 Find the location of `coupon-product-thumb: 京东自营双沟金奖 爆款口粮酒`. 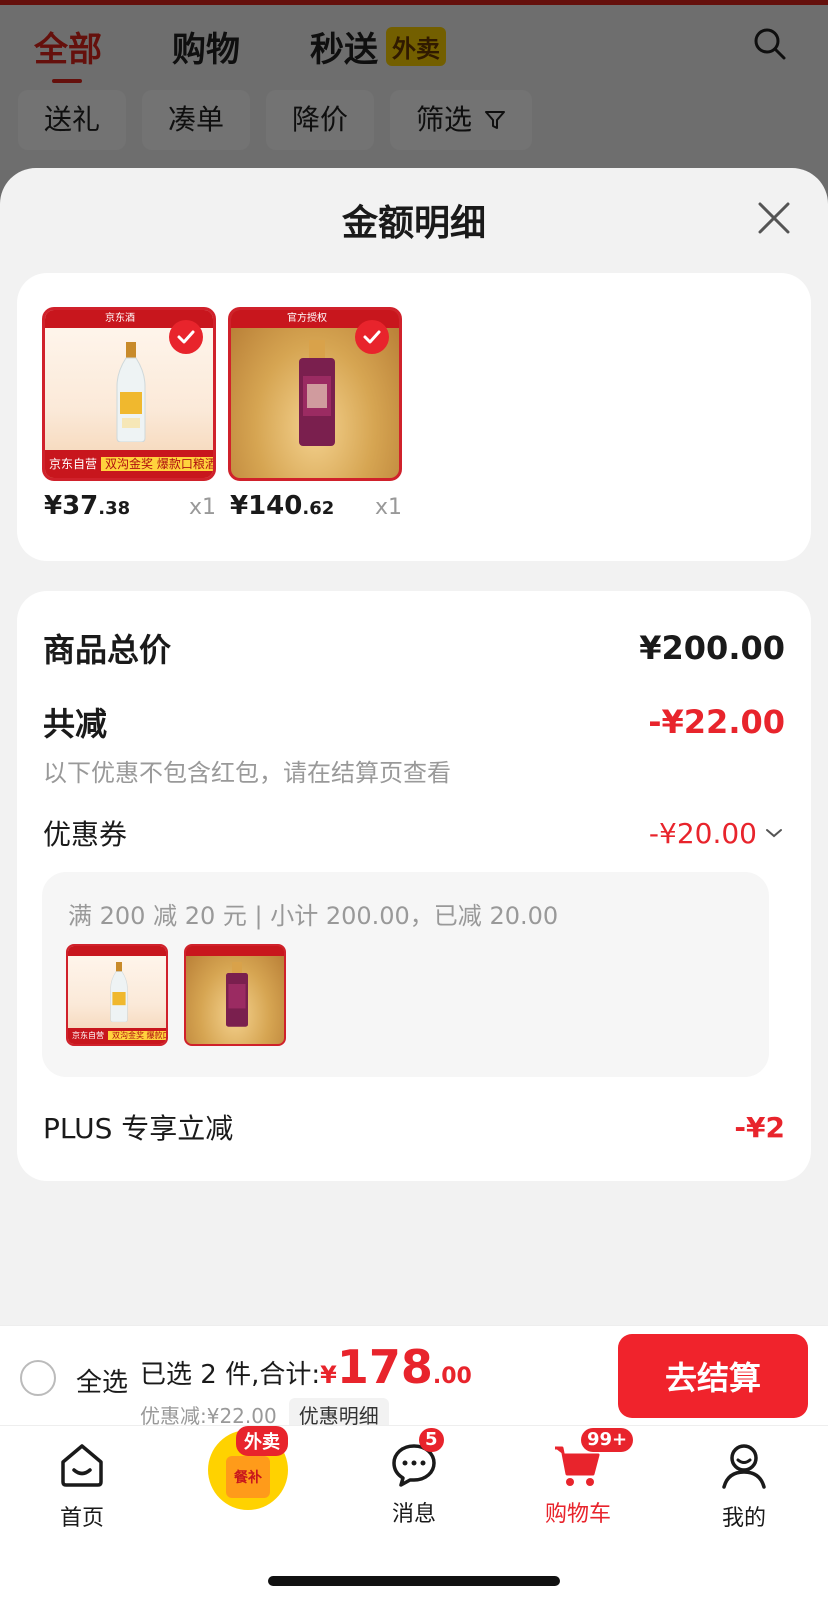

coupon-product-thumb: 京东自营双沟金奖 爆款口粮酒 is located at coordinates (117, 995).